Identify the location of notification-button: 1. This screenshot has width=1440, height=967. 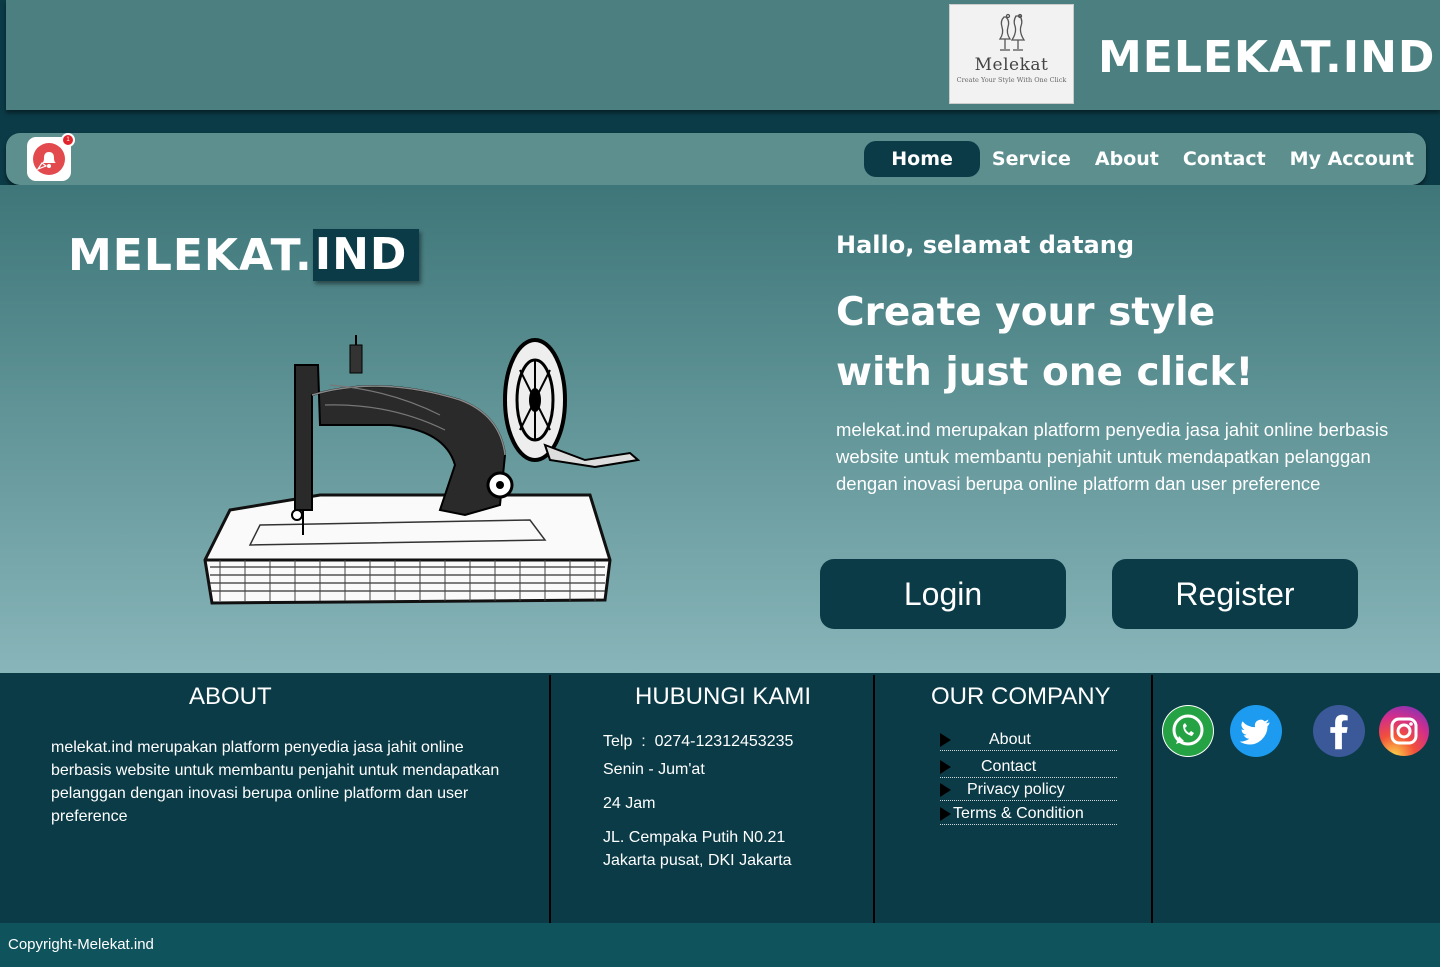
(51, 157).